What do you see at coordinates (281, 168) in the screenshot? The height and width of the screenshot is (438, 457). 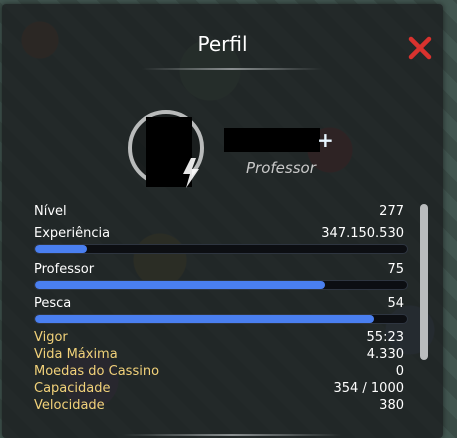 I see `player-role: Professor` at bounding box center [281, 168].